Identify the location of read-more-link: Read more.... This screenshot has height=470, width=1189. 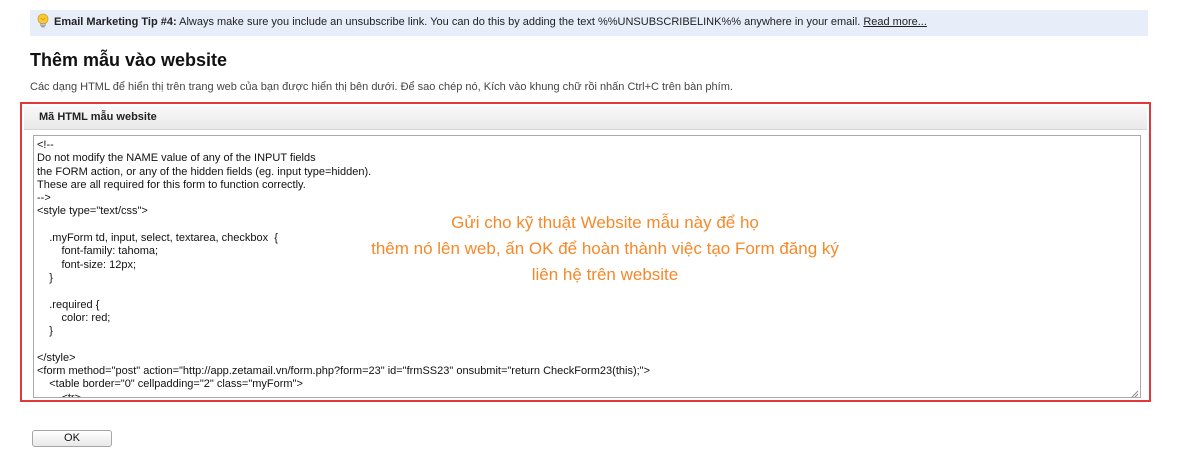
(895, 22).